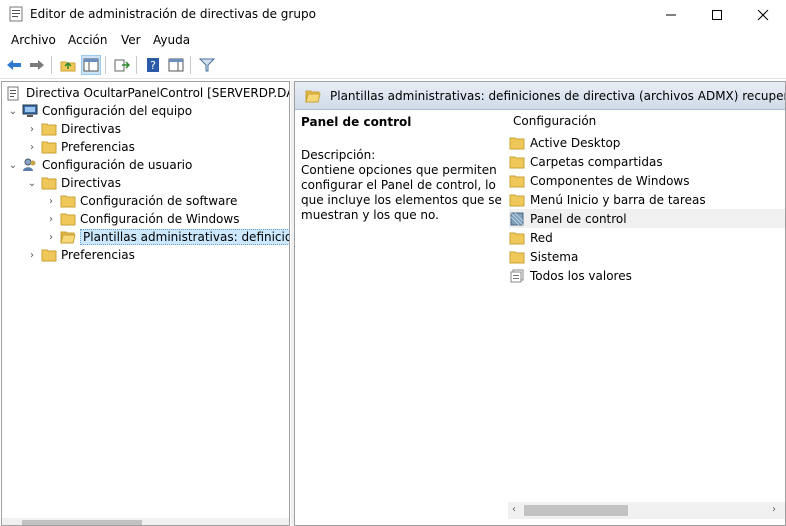 The image size is (786, 526). Describe the element at coordinates (184, 237) in the screenshot. I see `tree-item-label: Plantillas administrativas: definiciones` at that location.